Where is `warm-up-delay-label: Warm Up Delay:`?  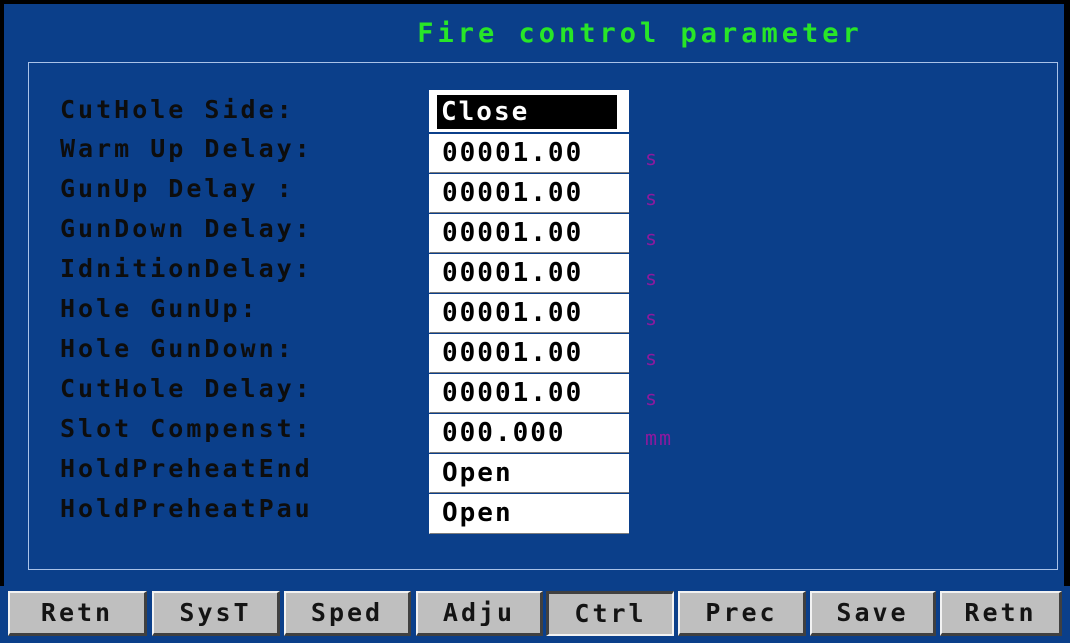
warm-up-delay-label: Warm Up Delay: is located at coordinates (186, 148).